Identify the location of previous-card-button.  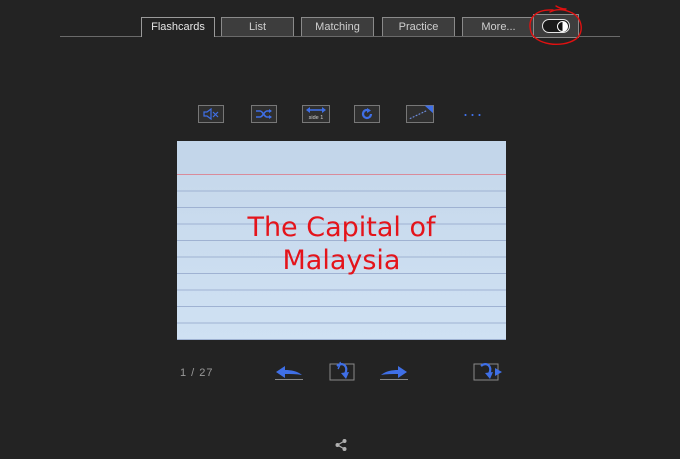
(289, 372).